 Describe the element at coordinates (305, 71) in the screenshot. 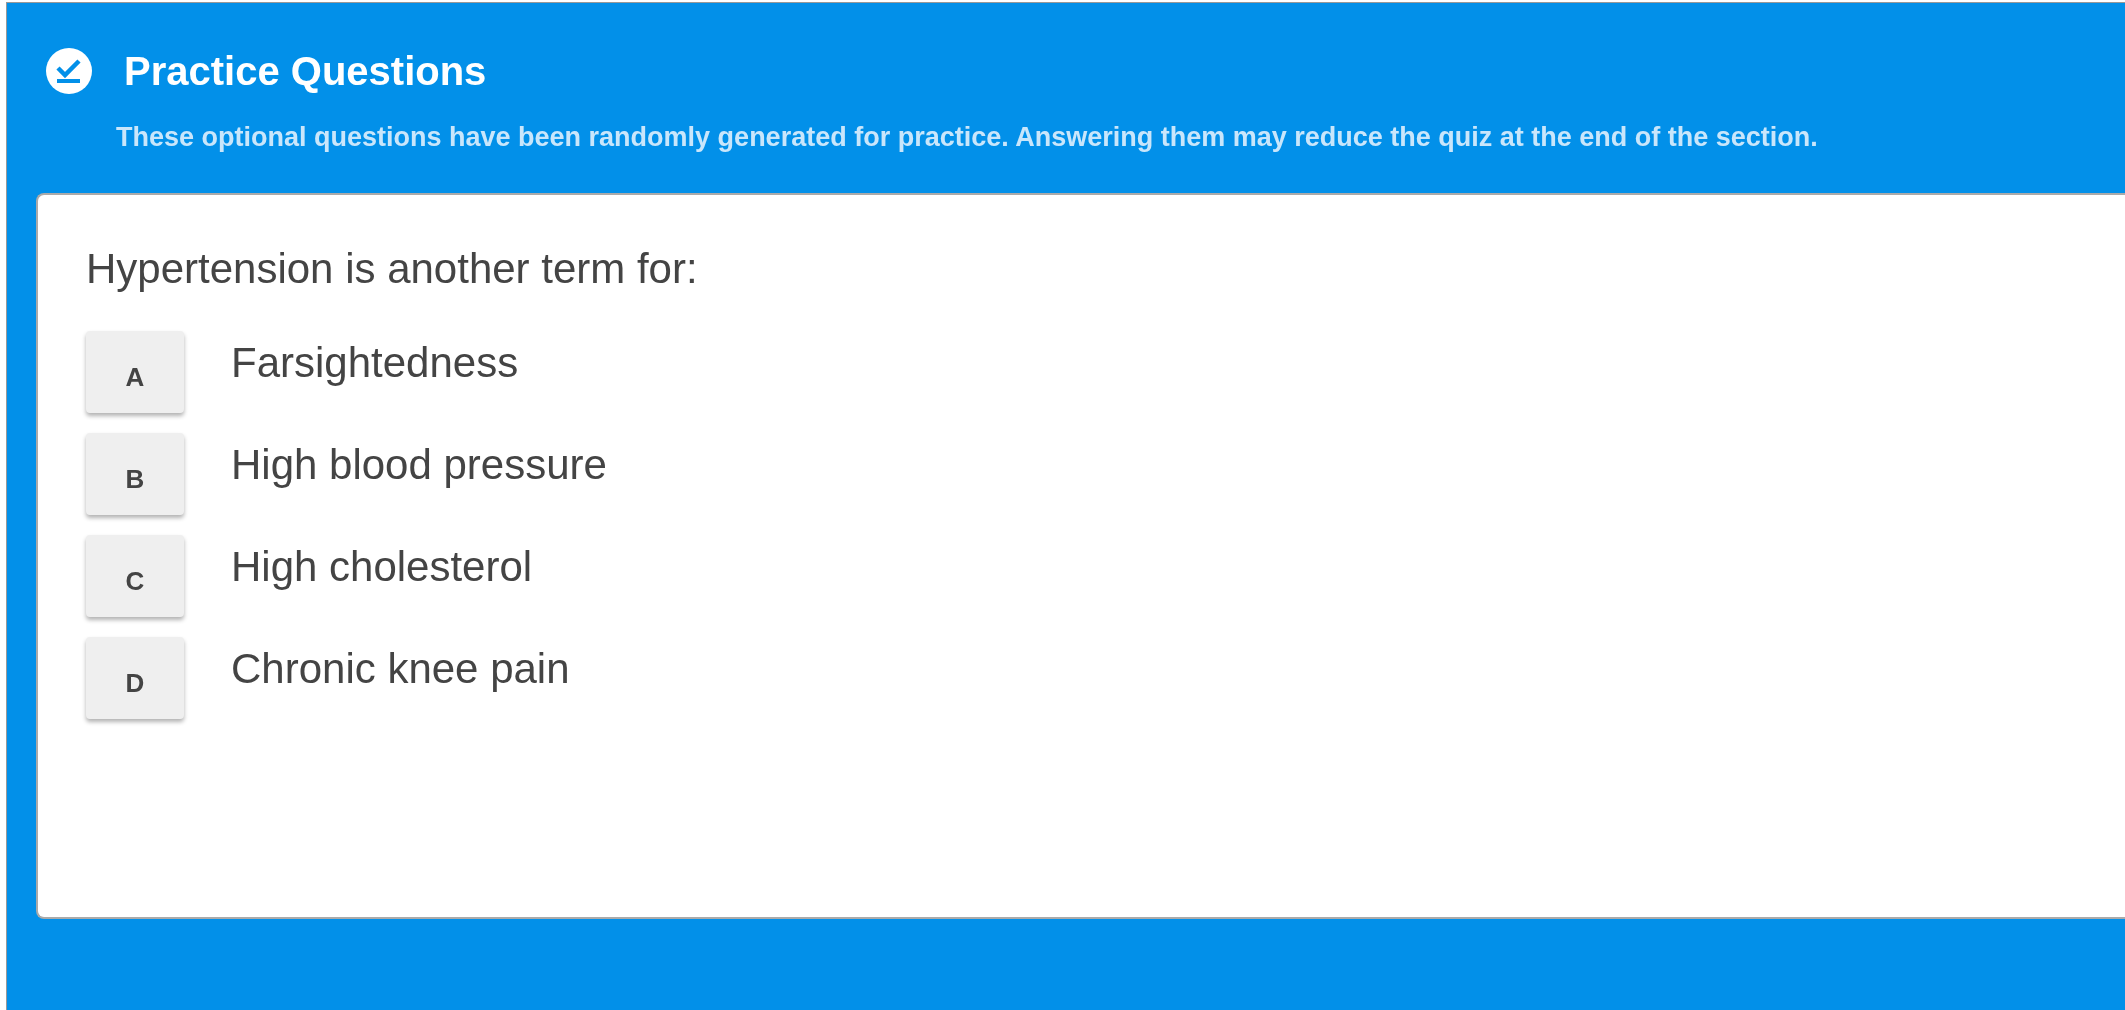

I see `panel-title: Practice Questions` at that location.